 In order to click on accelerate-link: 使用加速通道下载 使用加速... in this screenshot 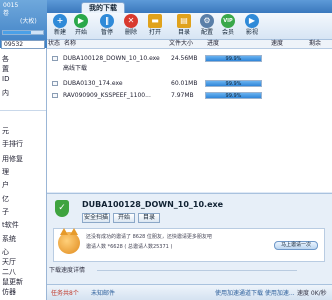, I will do `click(255, 292)`.